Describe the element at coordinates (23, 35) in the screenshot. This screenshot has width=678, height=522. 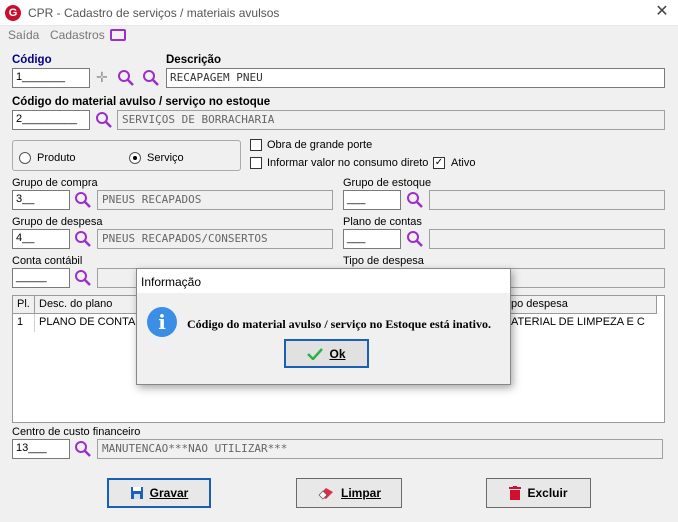
I see `menu-saida: Saída` at that location.